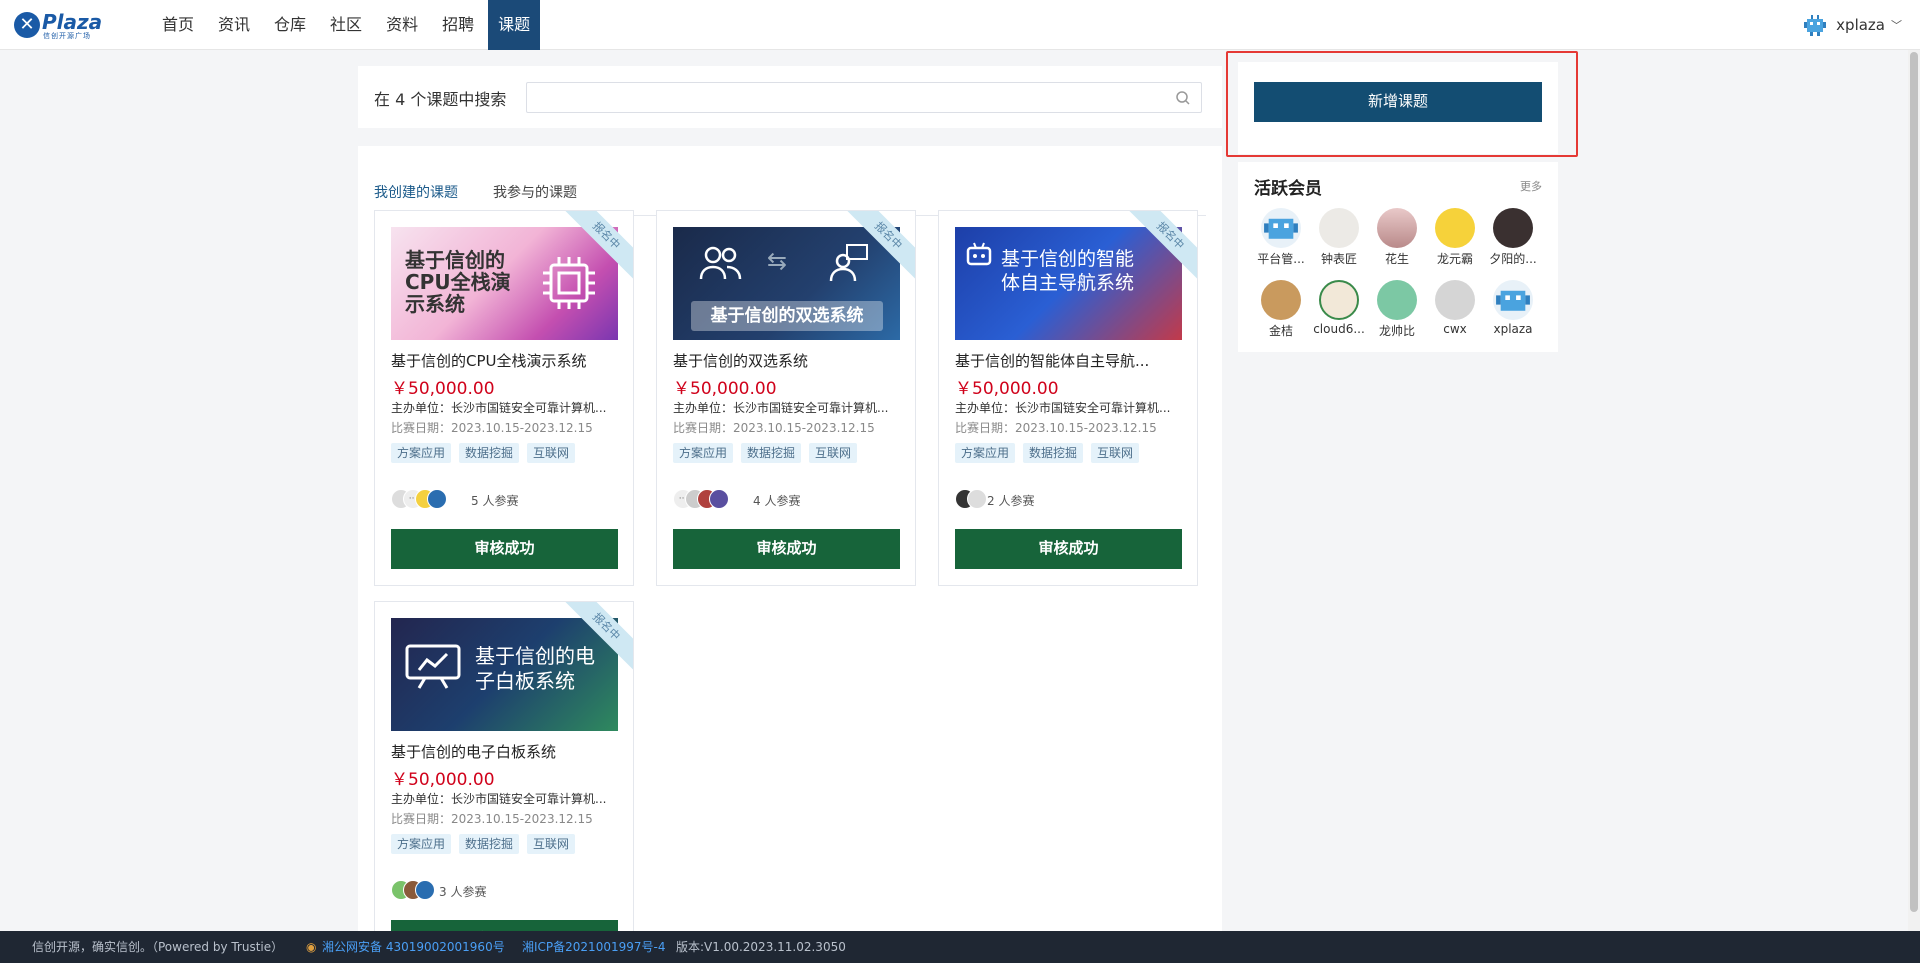  What do you see at coordinates (848, 263) in the screenshot?
I see `presenter-icon` at bounding box center [848, 263].